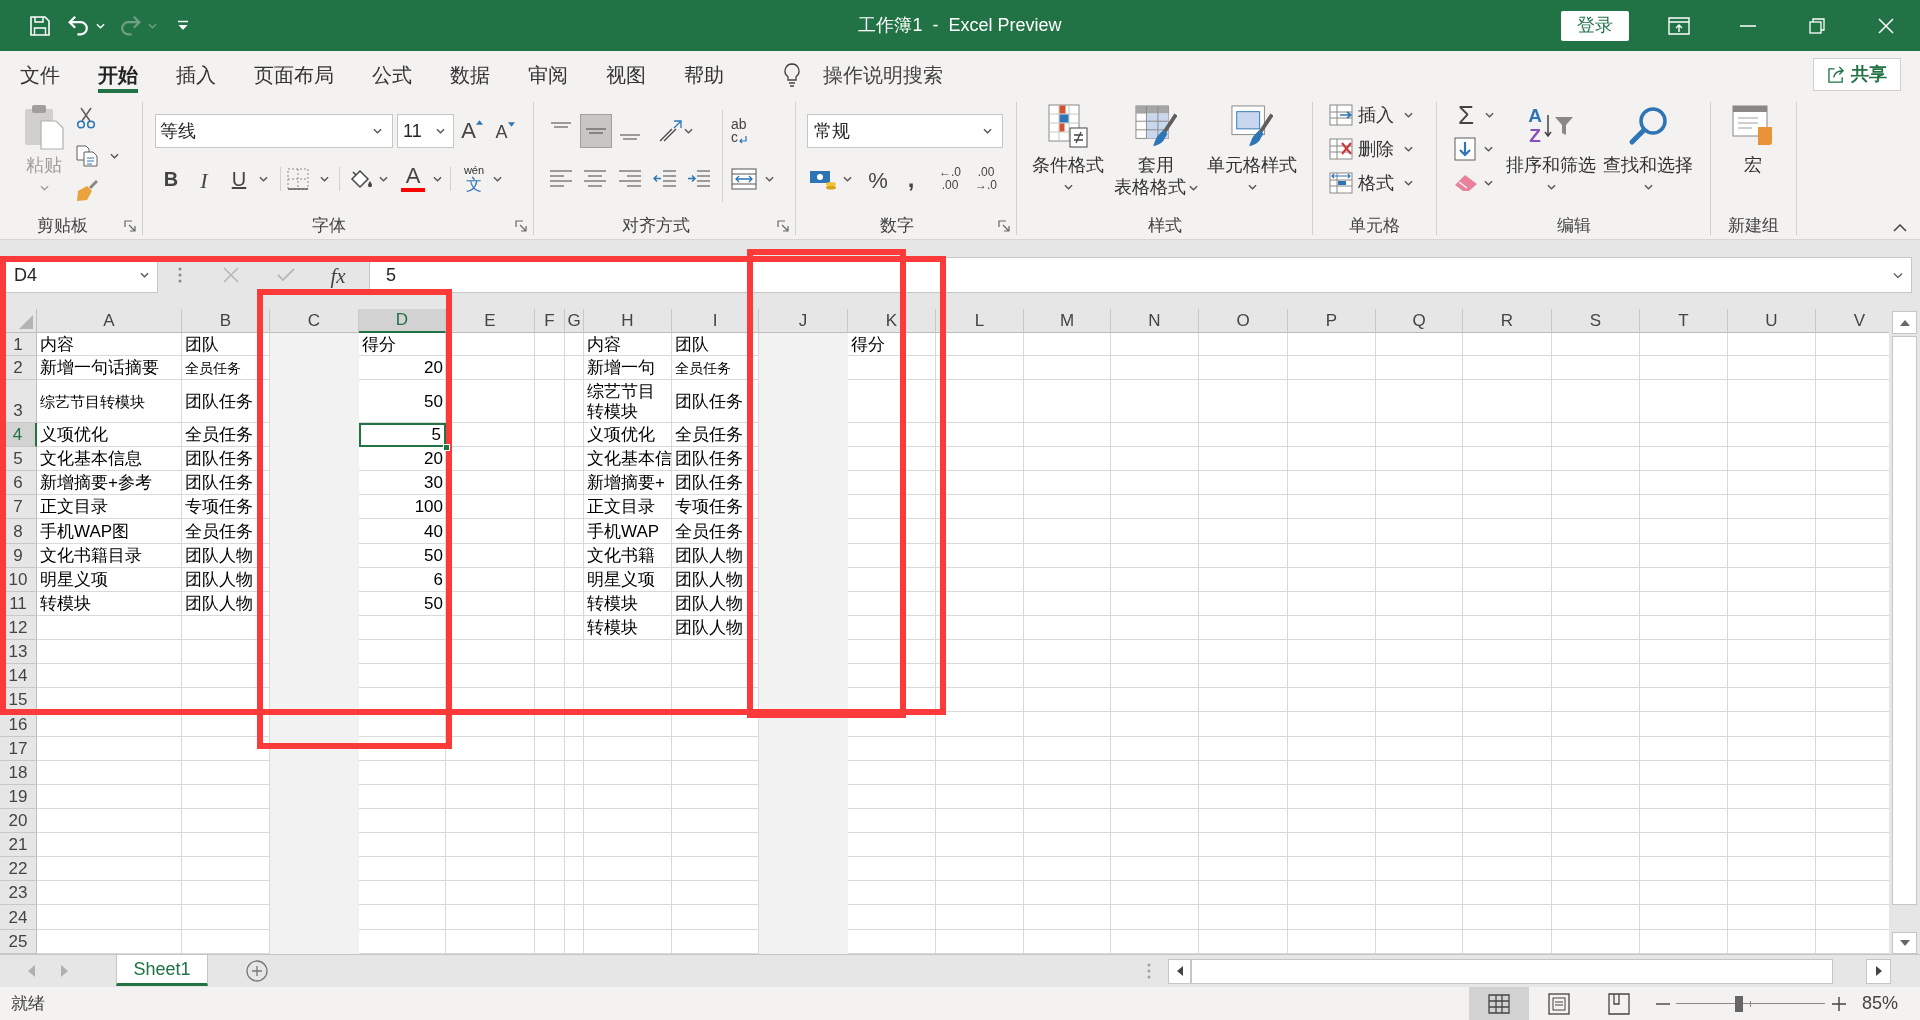 The height and width of the screenshot is (1020, 1920). I want to click on italic-button: I, so click(204, 179).